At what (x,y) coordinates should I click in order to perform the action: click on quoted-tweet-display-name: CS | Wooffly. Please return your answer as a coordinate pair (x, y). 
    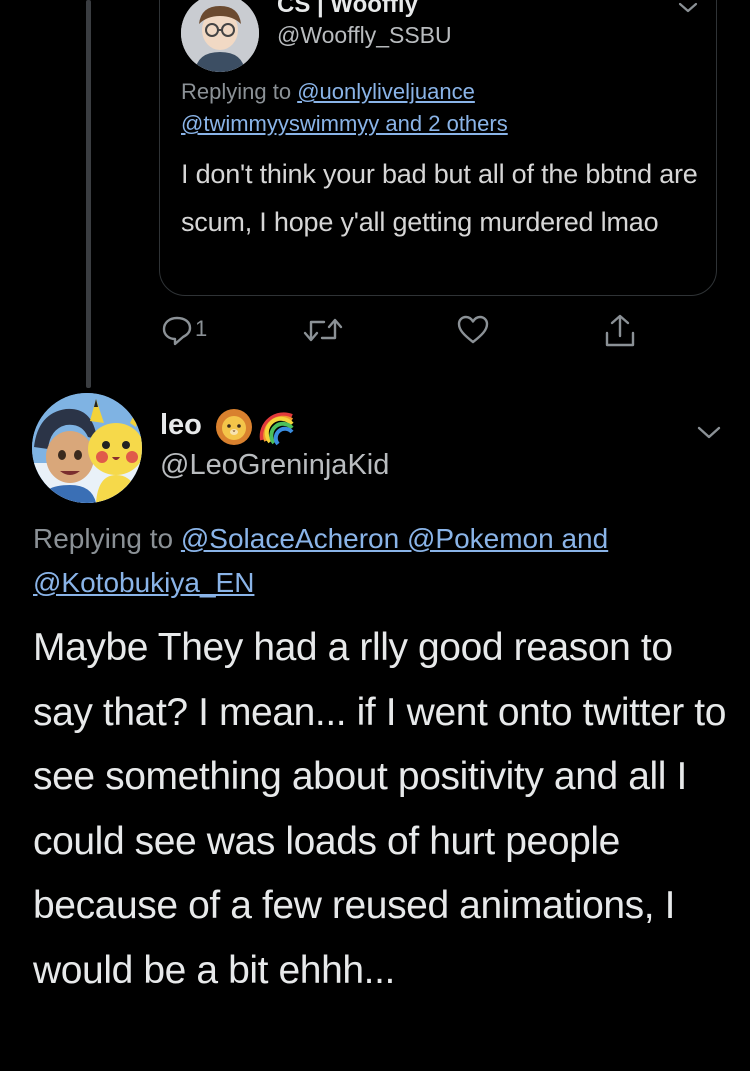
    Looking at the image, I should click on (347, 9).